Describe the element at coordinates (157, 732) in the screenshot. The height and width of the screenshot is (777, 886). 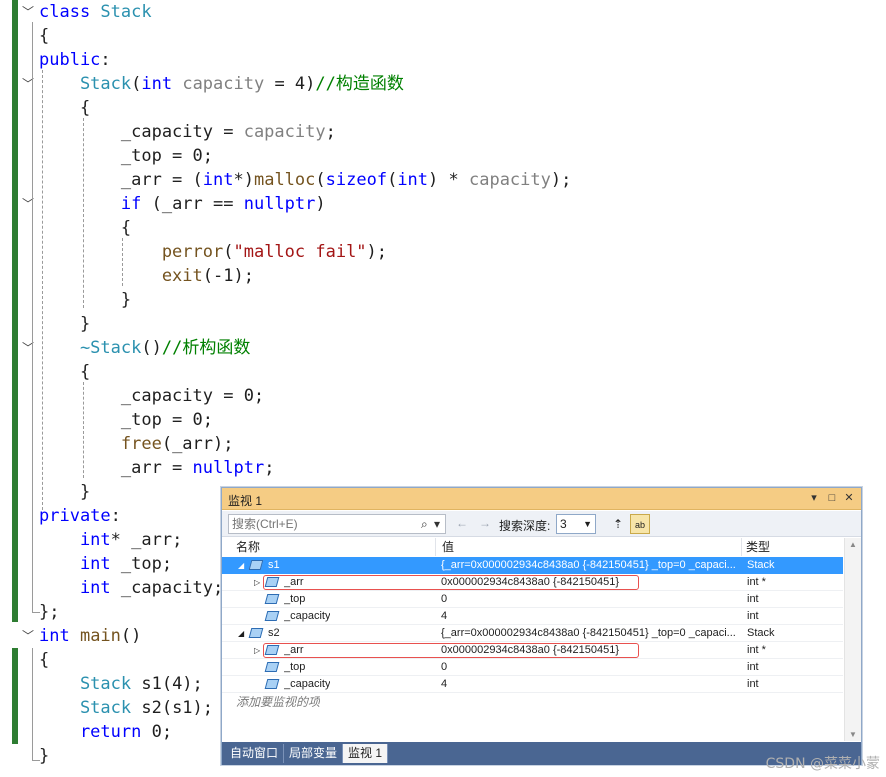
I see `code-token: 0;` at that location.